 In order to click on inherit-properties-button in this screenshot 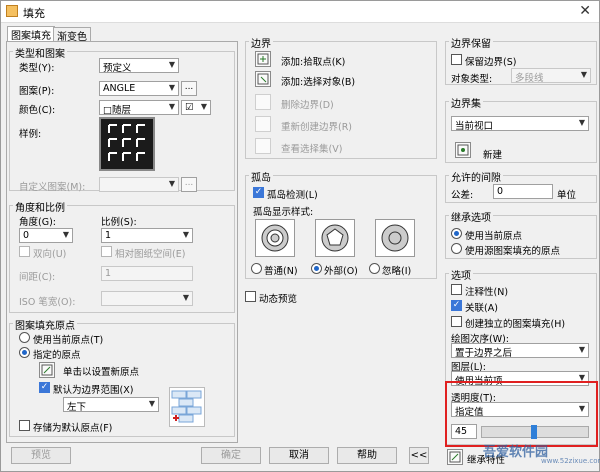, I will do `click(455, 457)`.